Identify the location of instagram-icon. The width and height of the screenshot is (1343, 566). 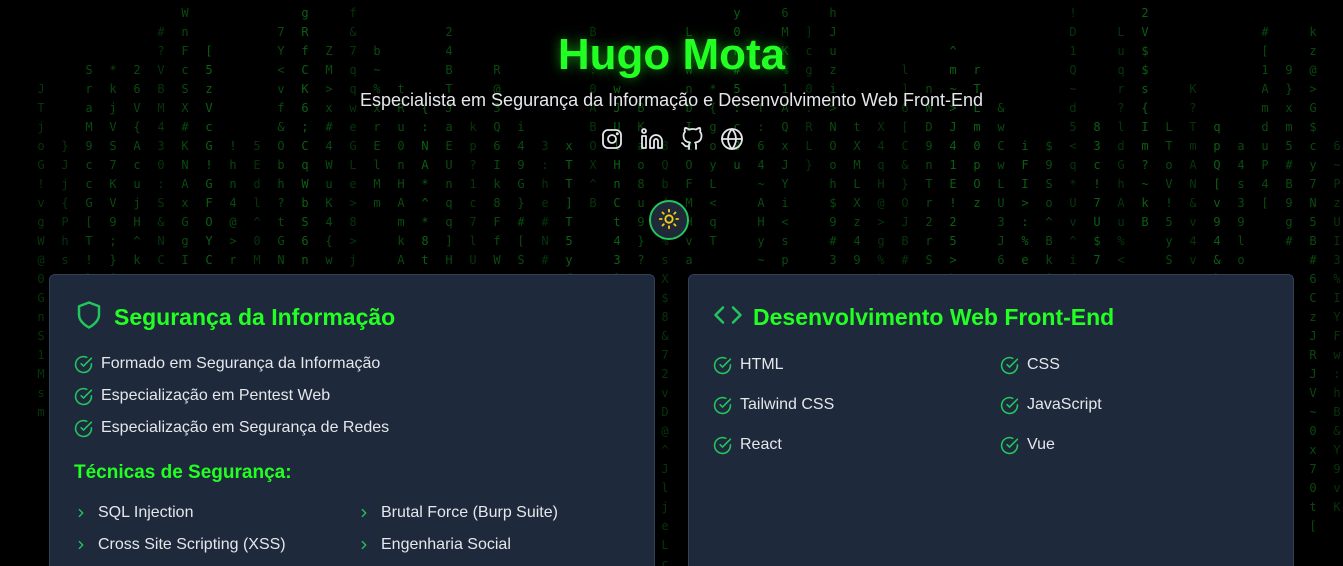
(612, 141).